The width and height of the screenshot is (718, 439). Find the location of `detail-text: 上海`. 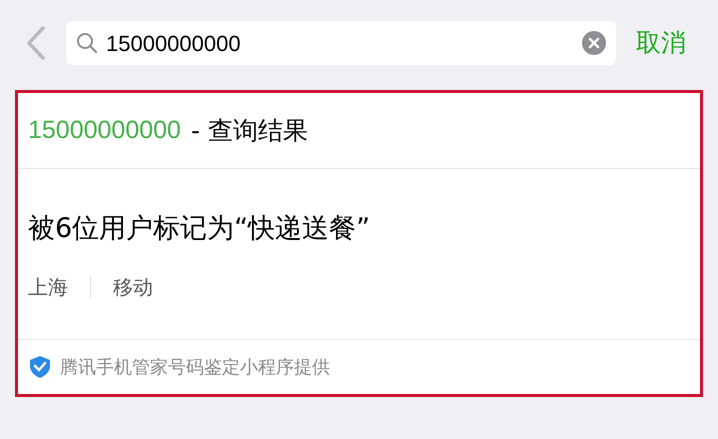

detail-text: 上海 is located at coordinates (48, 287).